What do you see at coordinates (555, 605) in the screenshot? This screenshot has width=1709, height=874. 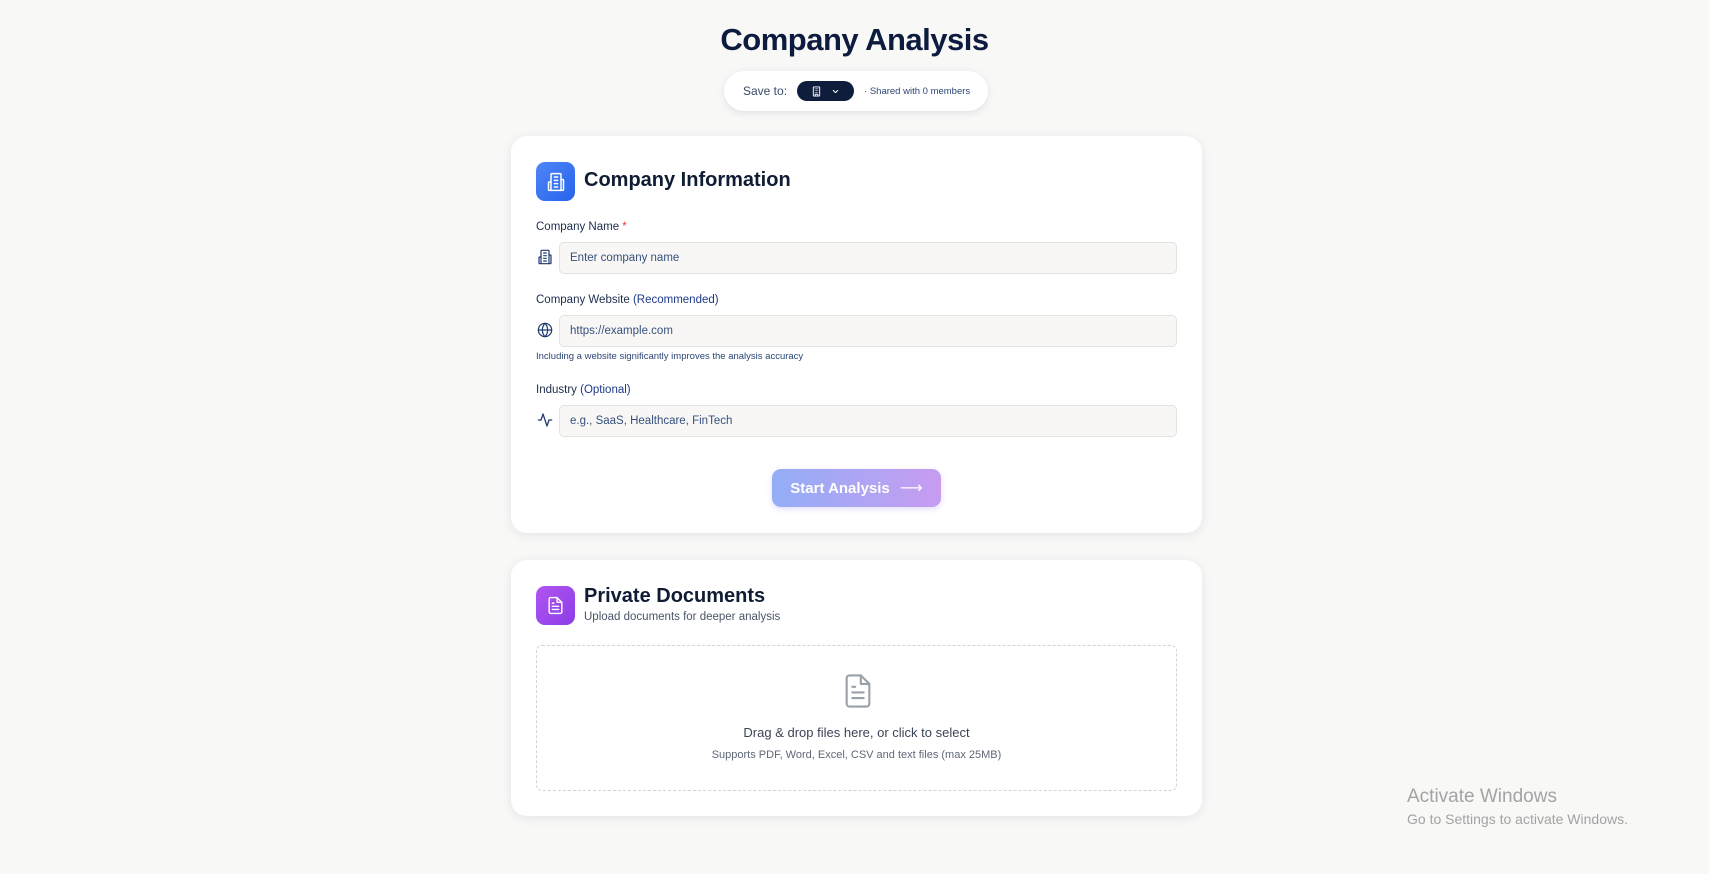 I see `document-icon` at bounding box center [555, 605].